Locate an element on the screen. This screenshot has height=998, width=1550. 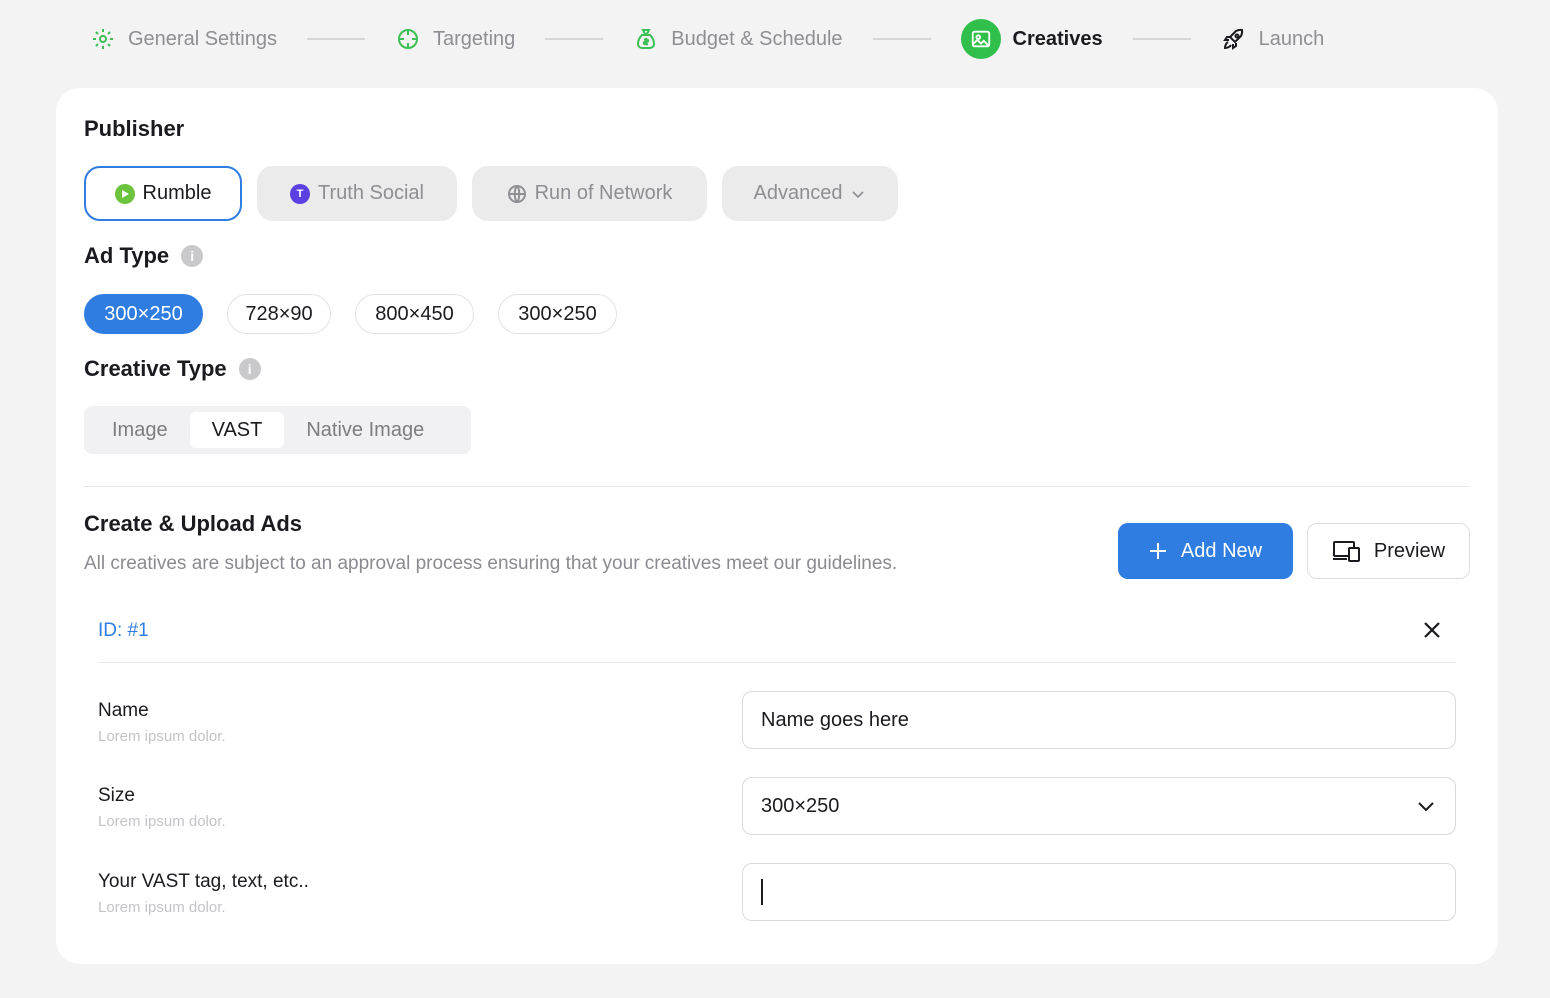
name-label: Name is located at coordinates (123, 710).